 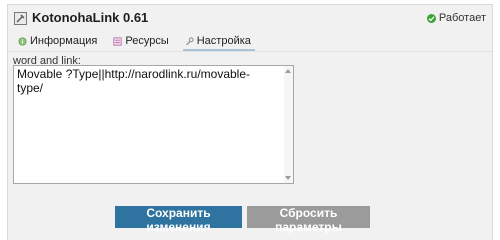 I want to click on status-label: Работает, so click(x=462, y=18).